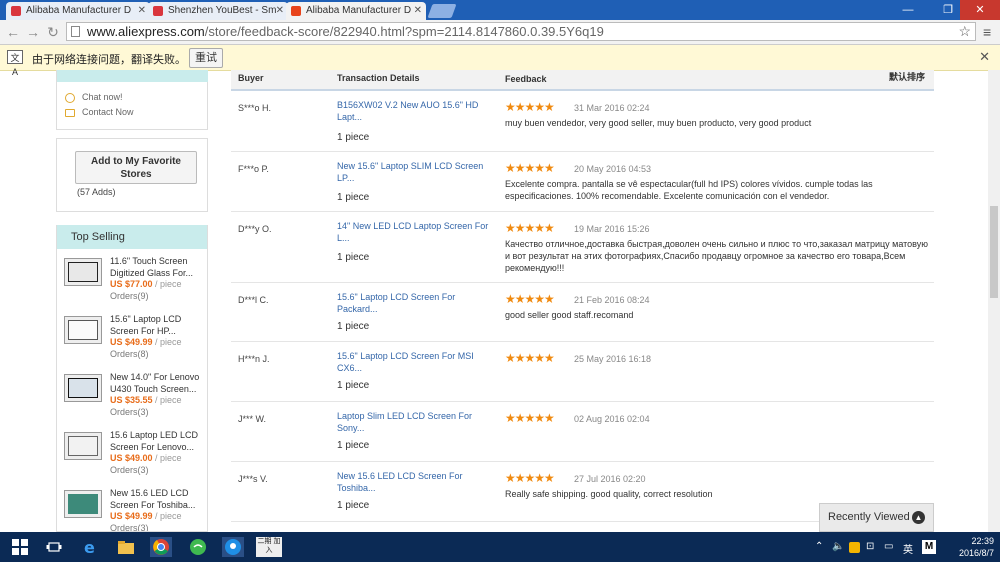 The width and height of the screenshot is (1000, 562). What do you see at coordinates (569, 315) in the screenshot?
I see `feedback-comment: good seller good staff.recomand` at bounding box center [569, 315].